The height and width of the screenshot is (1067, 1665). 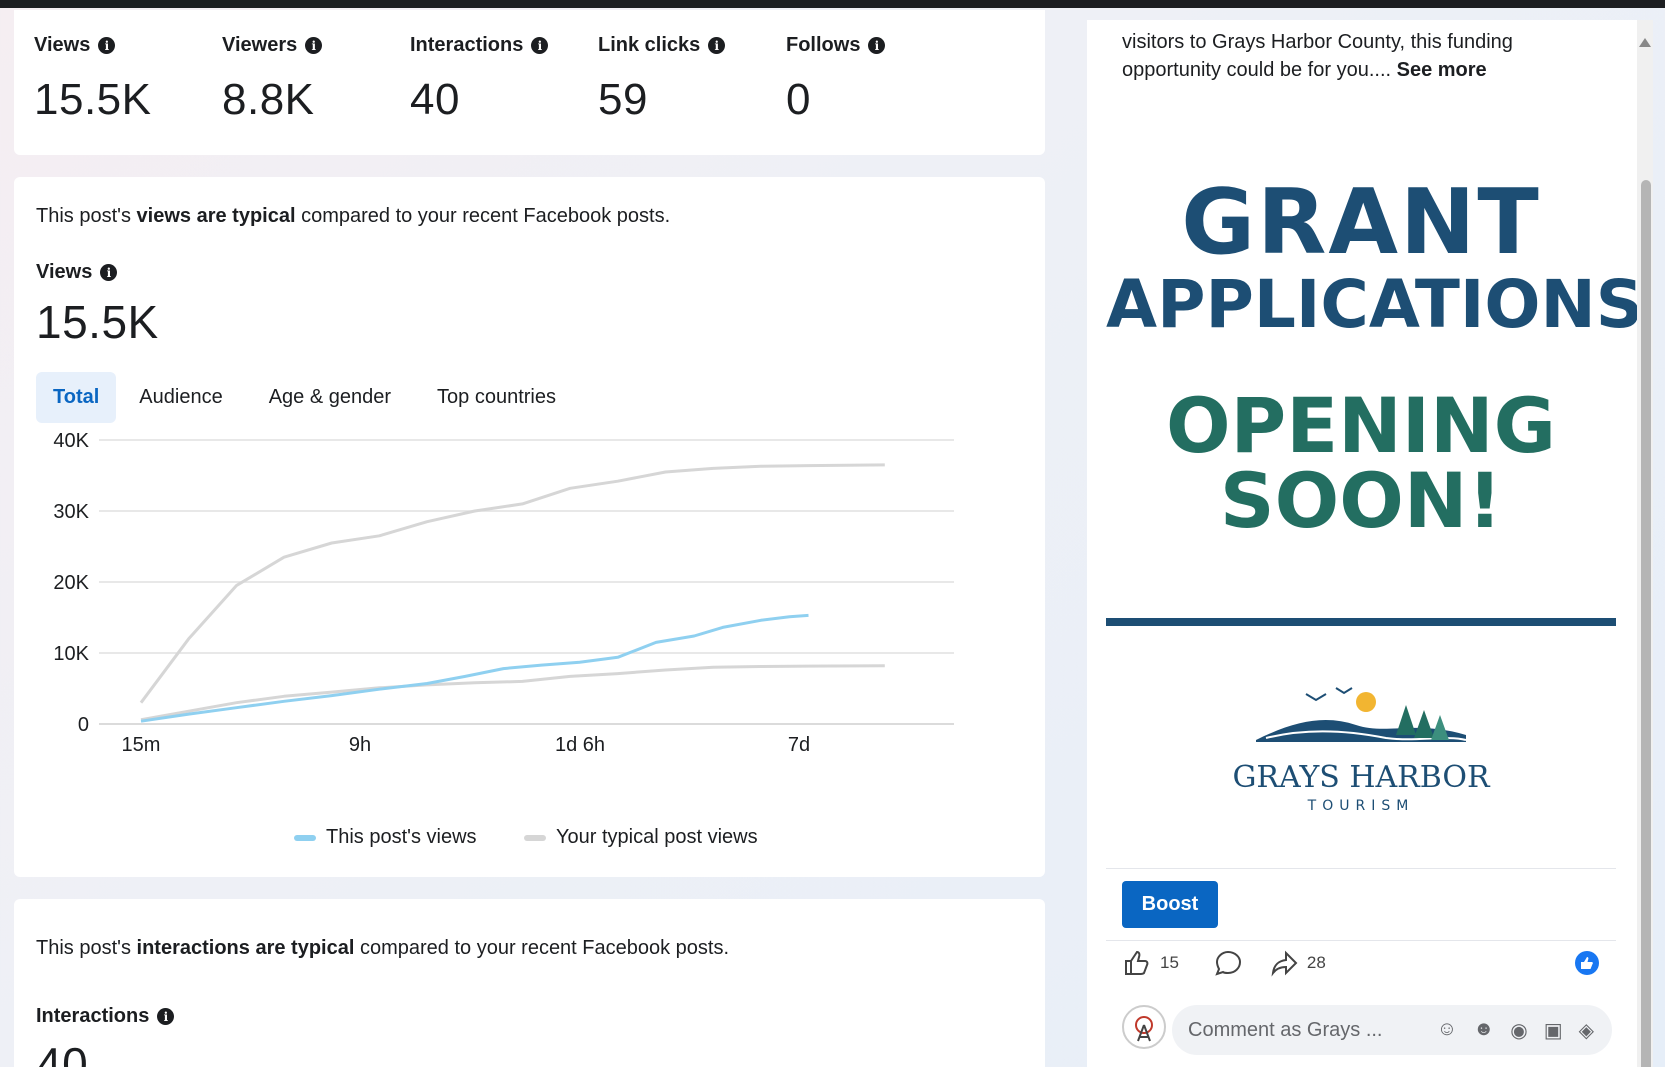 I want to click on legend-label: Your typical post views, so click(x=657, y=837).